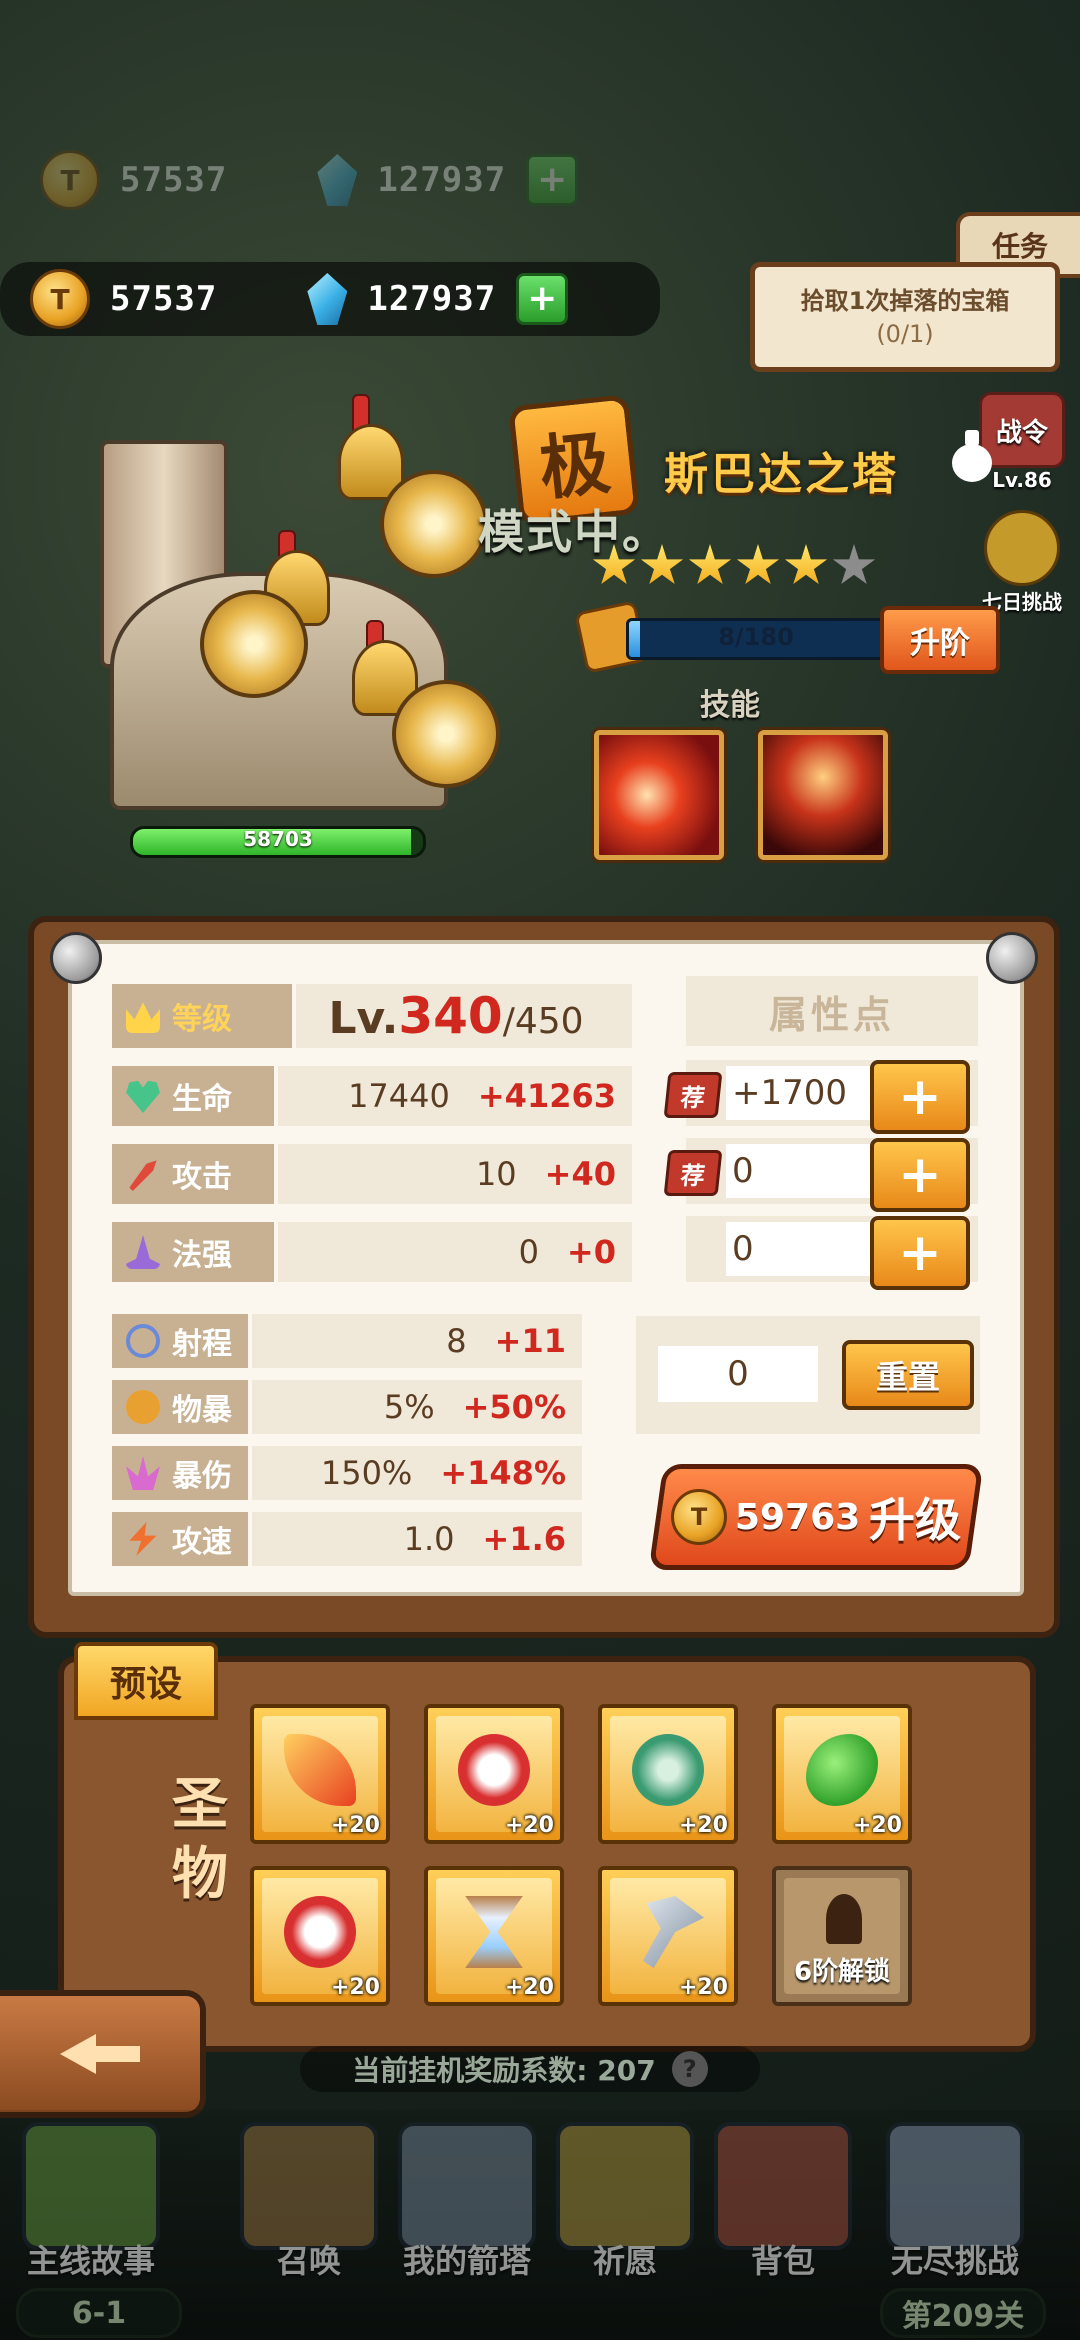  Describe the element at coordinates (580, 1174) in the screenshot. I see `stat-bonus: +40` at that location.